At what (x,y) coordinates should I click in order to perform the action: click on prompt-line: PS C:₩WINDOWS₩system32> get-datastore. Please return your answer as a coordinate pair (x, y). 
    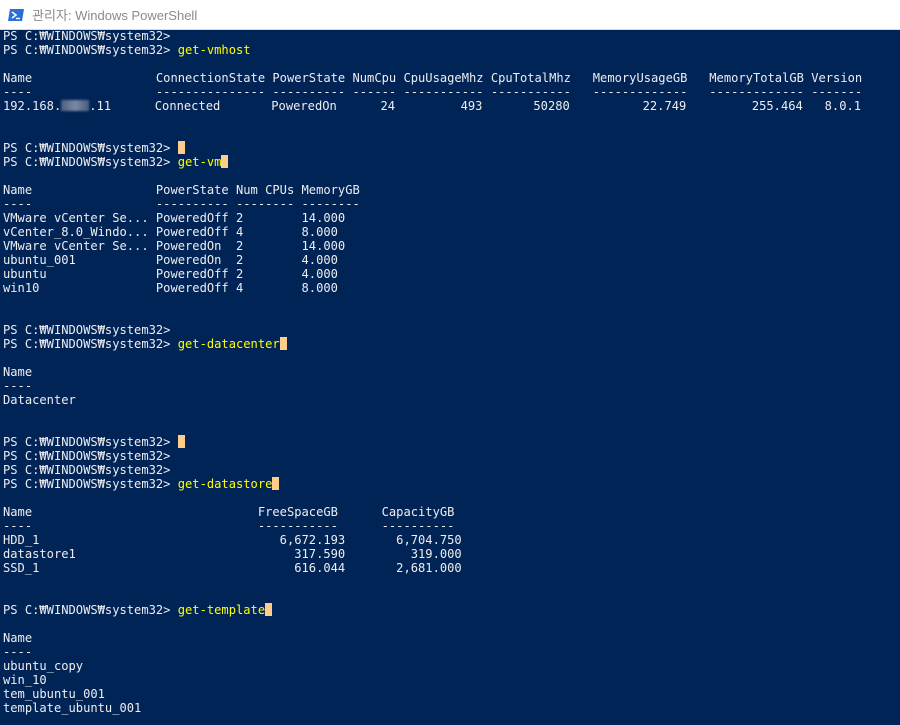
    Looking at the image, I should click on (141, 484).